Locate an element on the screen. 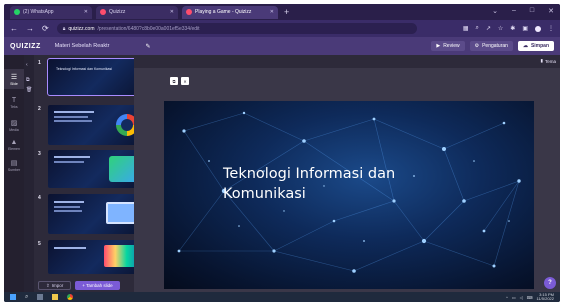 The height and width of the screenshot is (306, 564). save-button: ☁ Simpan is located at coordinates (535, 46).